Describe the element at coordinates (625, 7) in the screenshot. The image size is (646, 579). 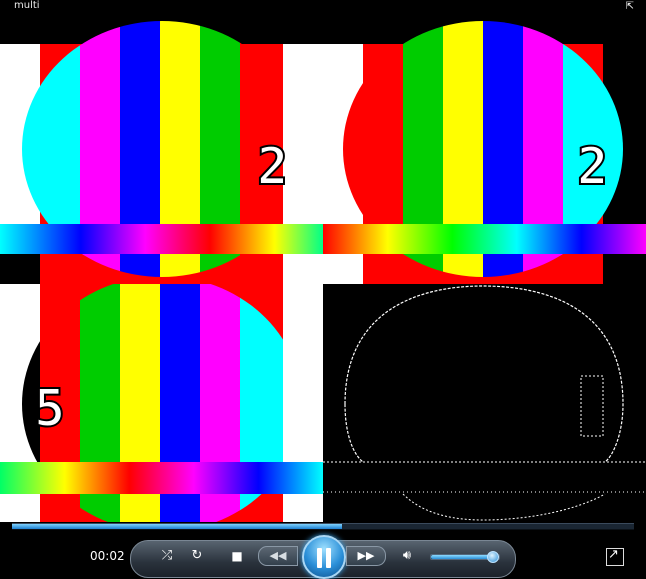
I see `switch-to-library-icon: ⇱` at that location.